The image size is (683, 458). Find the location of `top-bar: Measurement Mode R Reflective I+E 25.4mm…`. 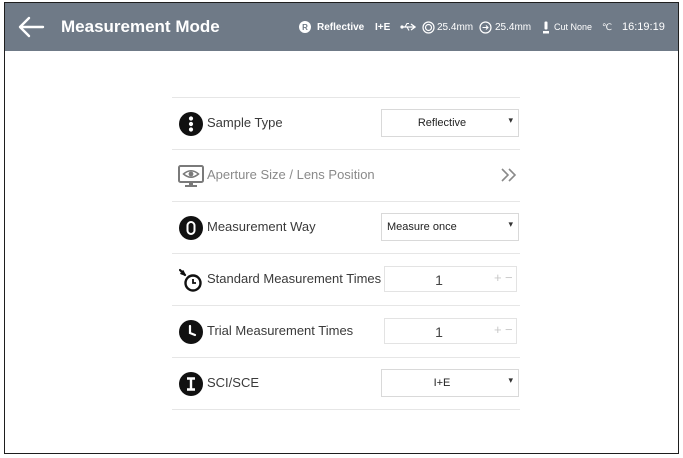

top-bar: Measurement Mode R Reflective I+E 25.4mm… is located at coordinates (341, 27).